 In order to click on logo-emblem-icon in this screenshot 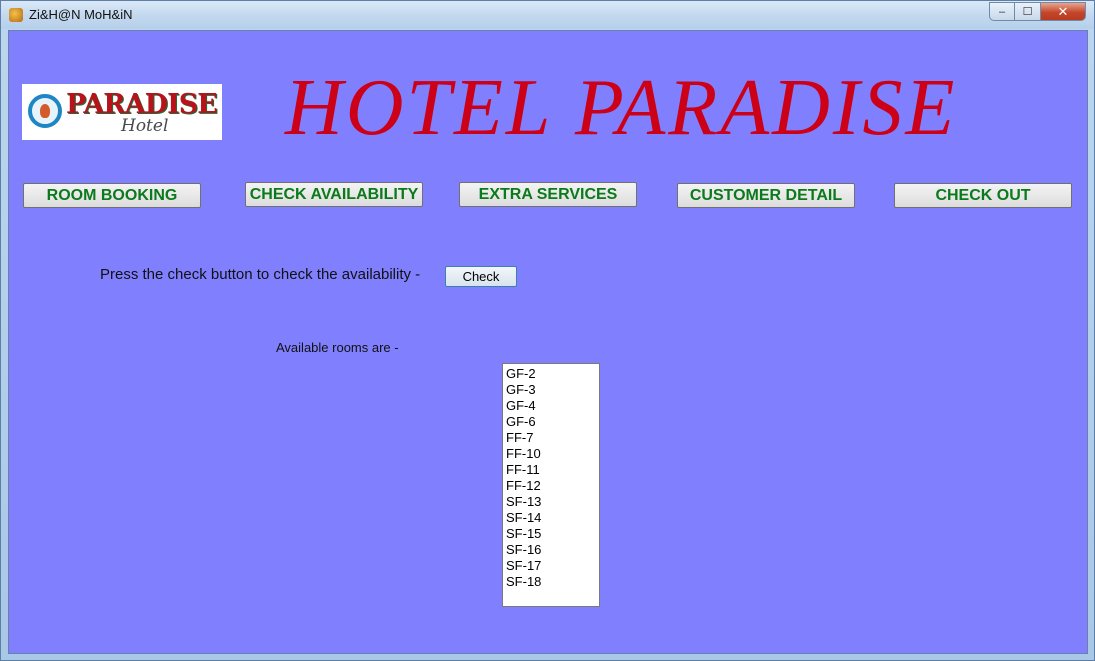, I will do `click(45, 111)`.